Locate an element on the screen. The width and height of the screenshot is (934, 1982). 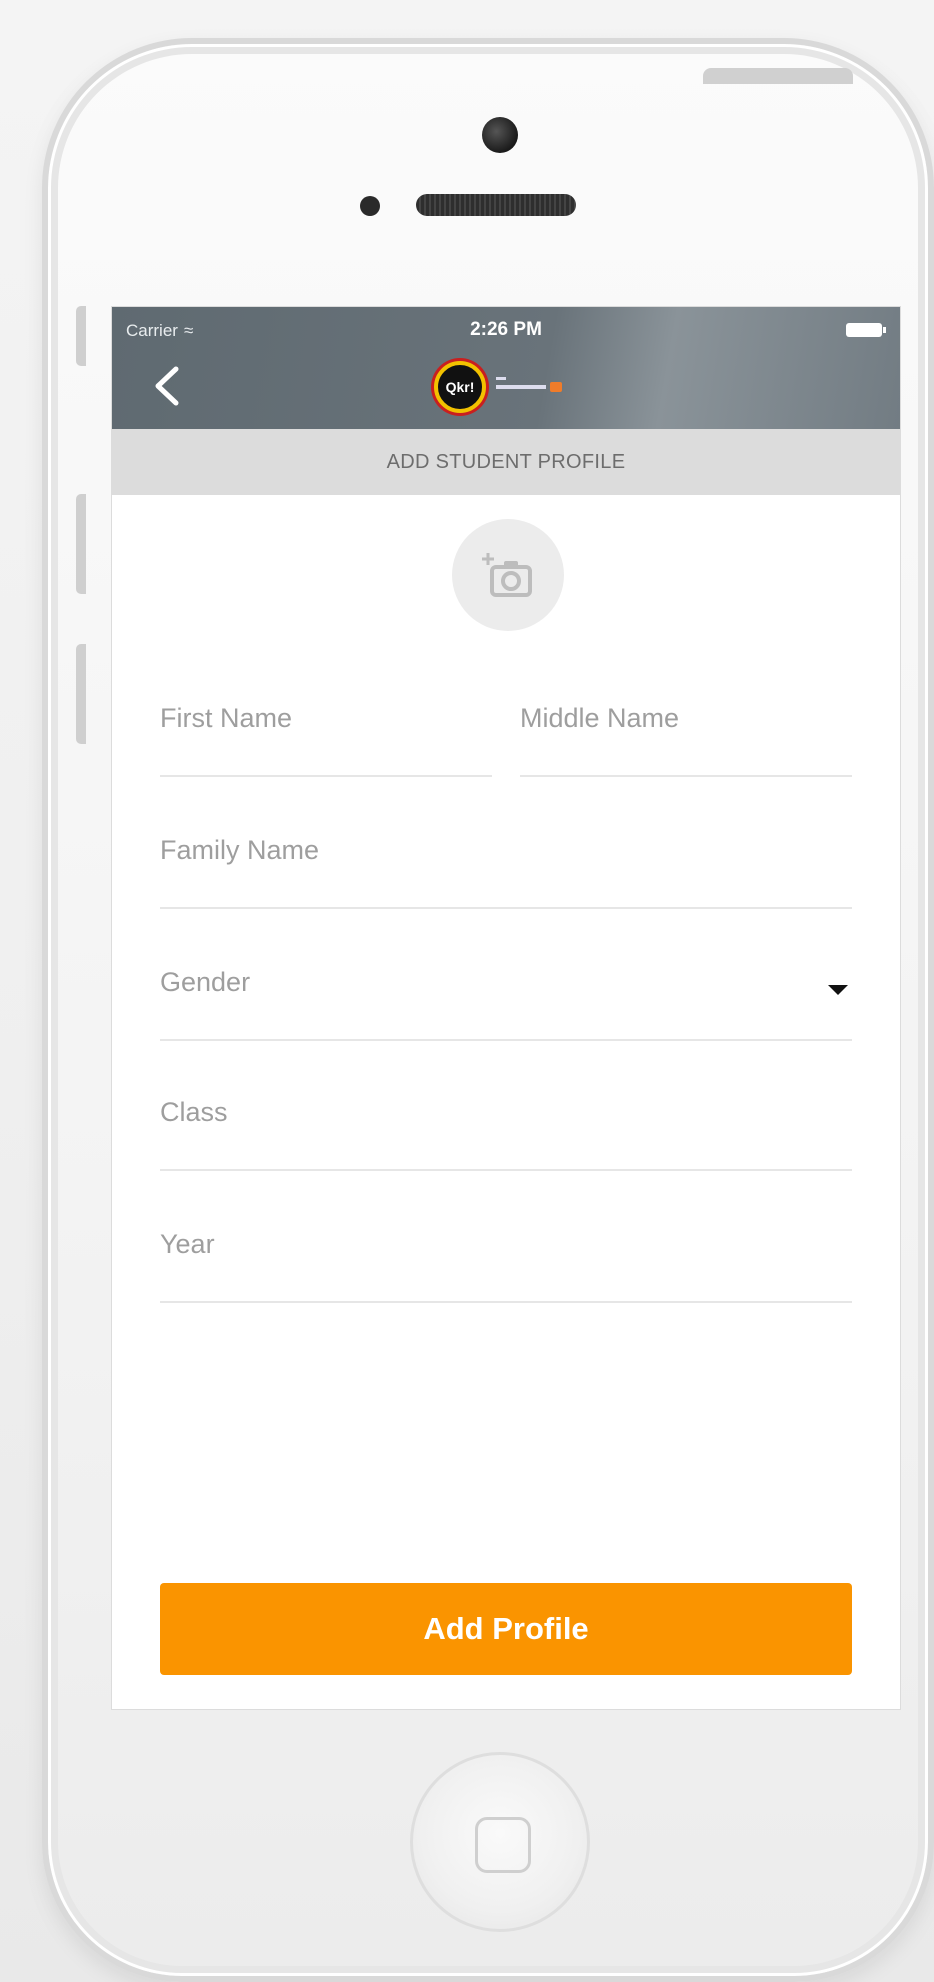
family-name-field: Family Name is located at coordinates (506, 861).